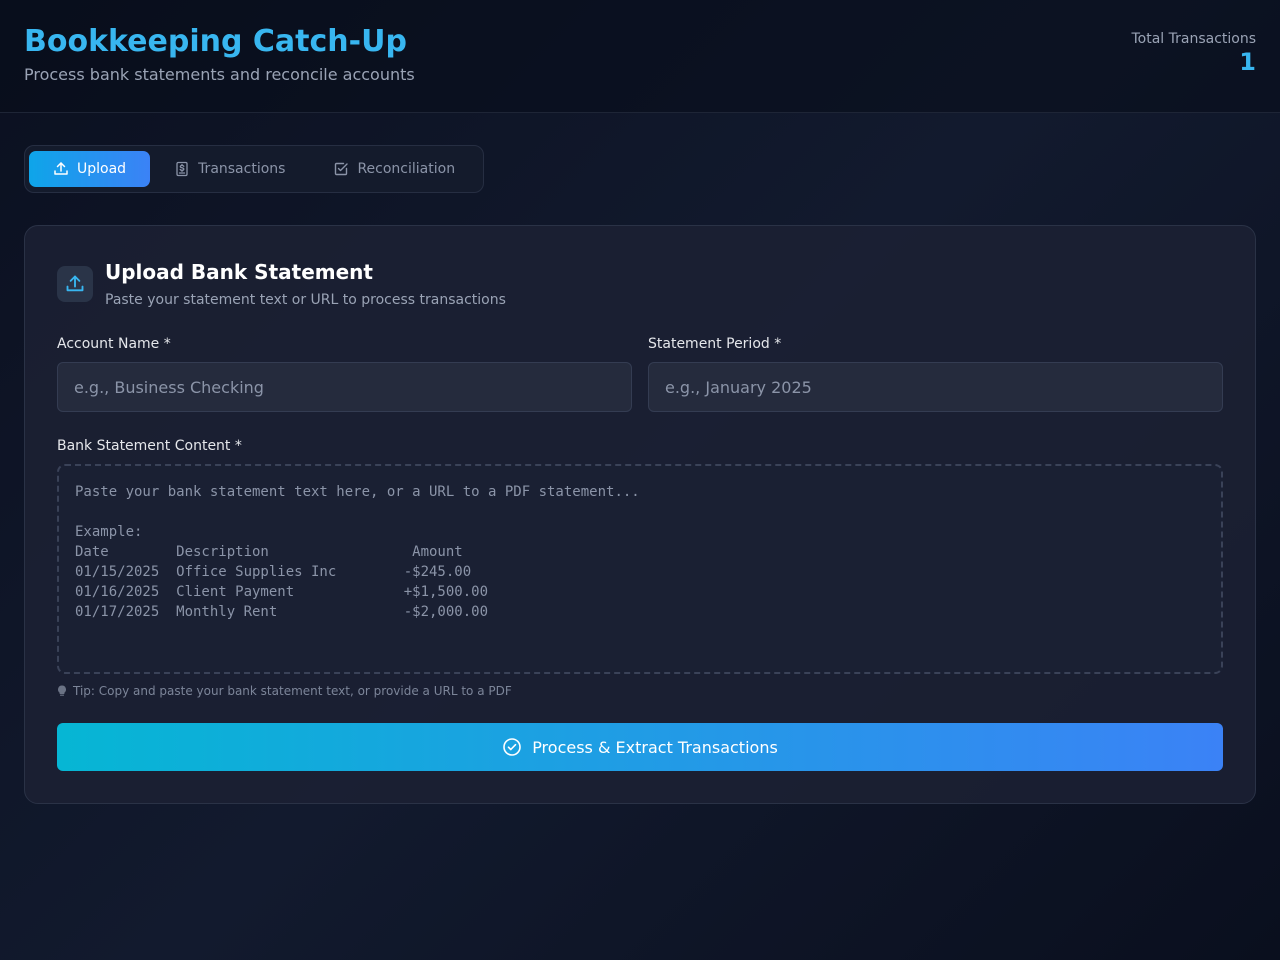 This screenshot has height=960, width=1280. I want to click on statement-period-label: Statement Period *, so click(715, 344).